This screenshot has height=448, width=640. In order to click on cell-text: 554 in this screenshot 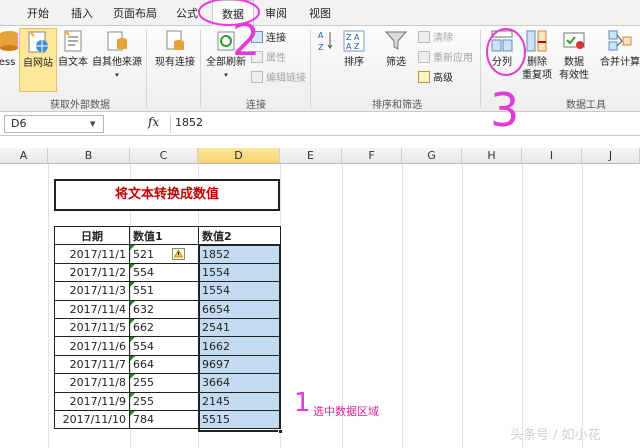, I will do `click(143, 272)`.